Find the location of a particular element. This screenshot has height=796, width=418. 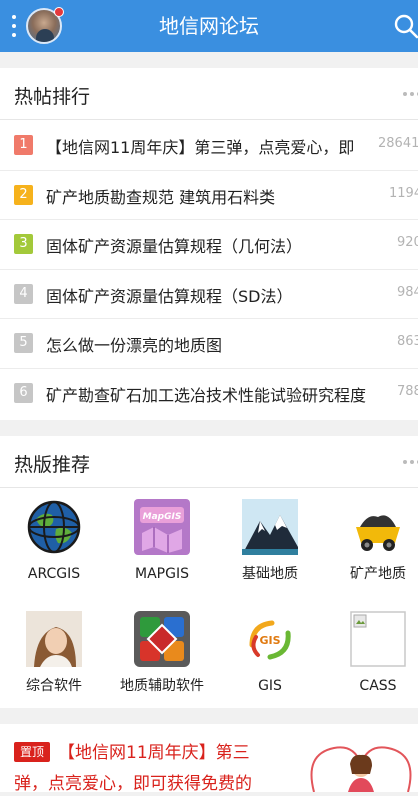

forum-item-mineral-geology: 矿产地质 is located at coordinates (371, 541).